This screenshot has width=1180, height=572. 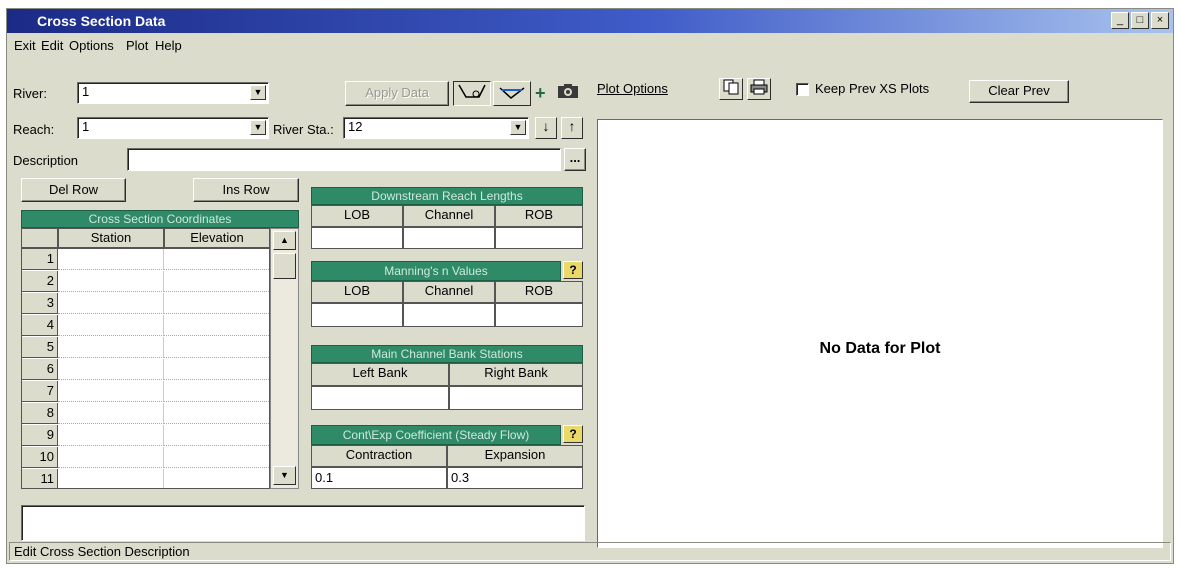 What do you see at coordinates (25, 45) in the screenshot?
I see `menu-exit: Exit` at bounding box center [25, 45].